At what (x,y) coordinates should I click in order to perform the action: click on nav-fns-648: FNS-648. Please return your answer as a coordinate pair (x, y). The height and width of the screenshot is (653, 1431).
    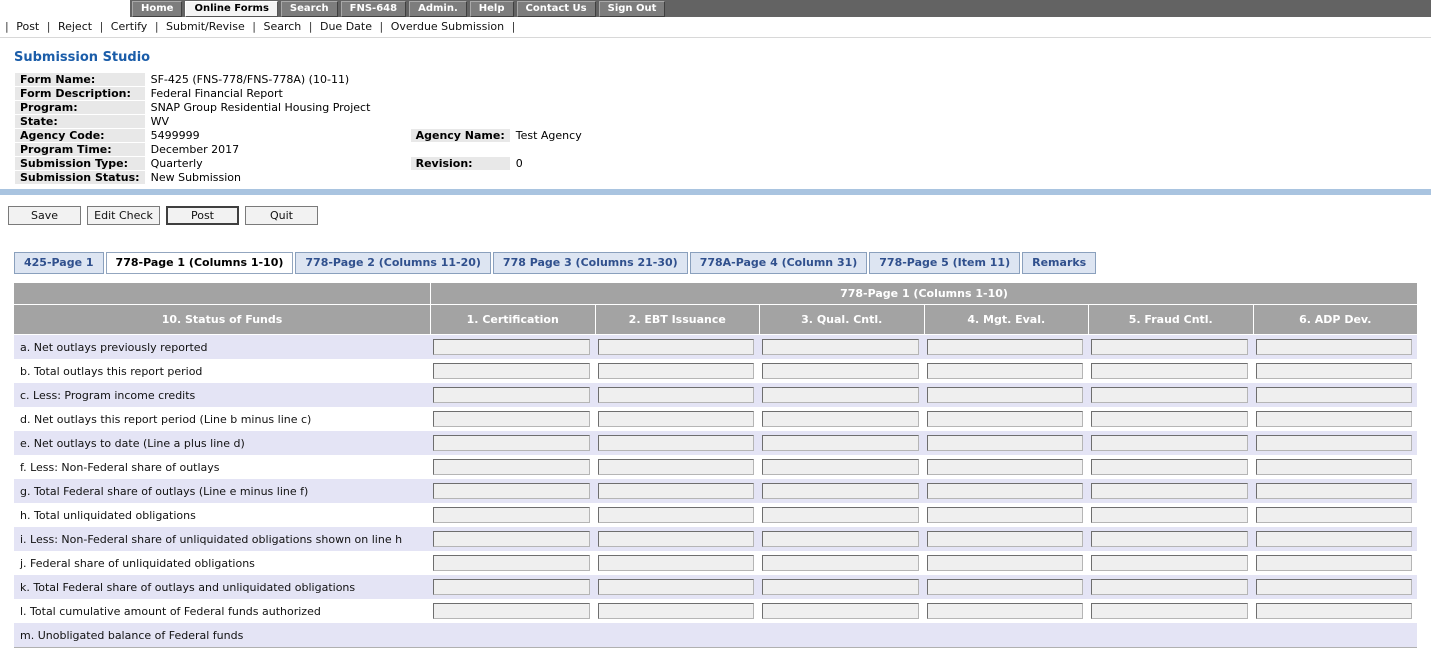
    Looking at the image, I should click on (373, 8).